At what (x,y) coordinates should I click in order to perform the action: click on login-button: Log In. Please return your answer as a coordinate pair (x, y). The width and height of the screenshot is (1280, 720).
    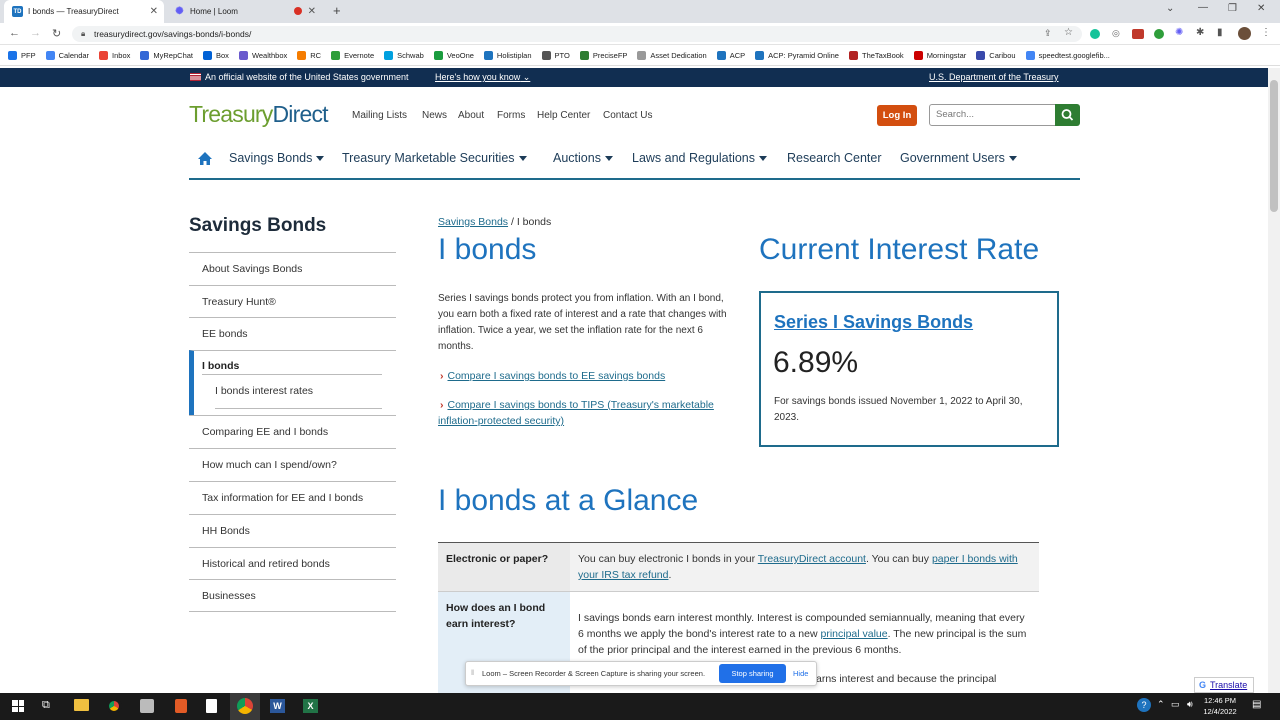
    Looking at the image, I should click on (897, 115).